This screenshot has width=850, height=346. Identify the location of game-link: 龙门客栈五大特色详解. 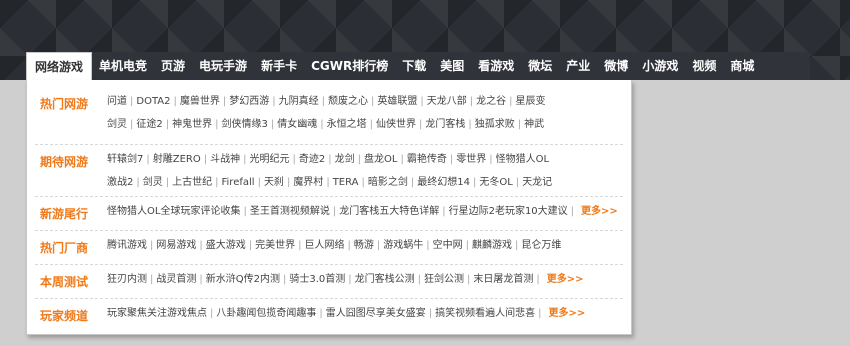
(389, 211).